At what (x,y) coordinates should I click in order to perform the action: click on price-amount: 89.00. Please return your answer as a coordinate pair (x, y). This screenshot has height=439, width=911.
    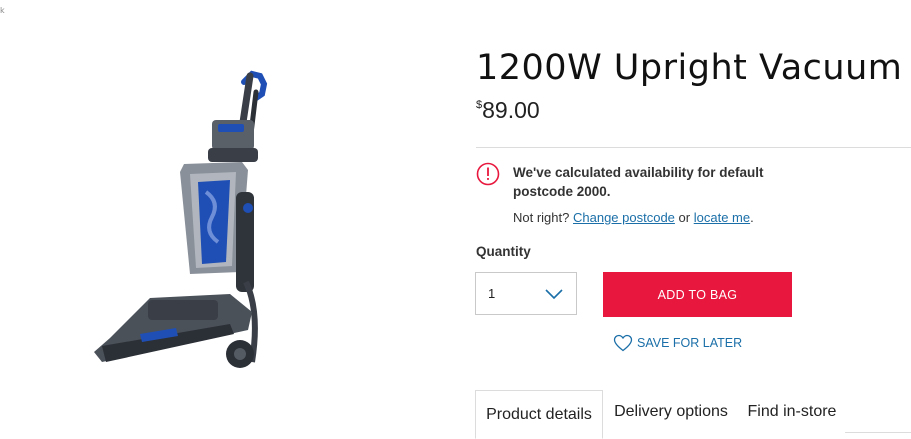
    Looking at the image, I should click on (511, 110).